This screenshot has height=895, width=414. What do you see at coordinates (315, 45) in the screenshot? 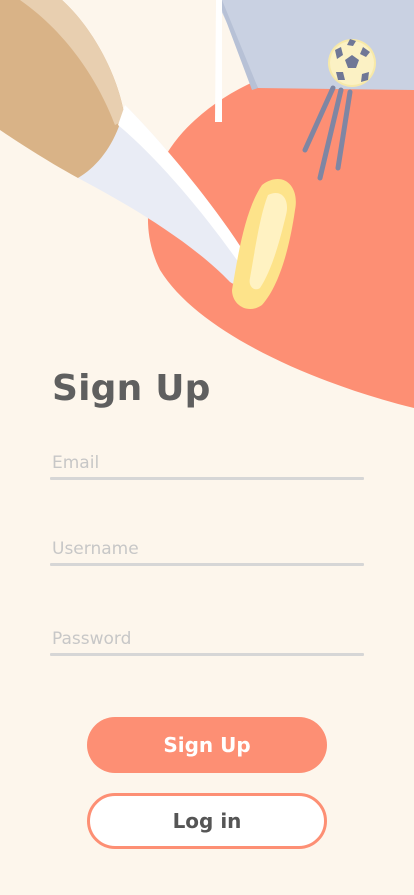
I see `goal-panel-shape` at bounding box center [315, 45].